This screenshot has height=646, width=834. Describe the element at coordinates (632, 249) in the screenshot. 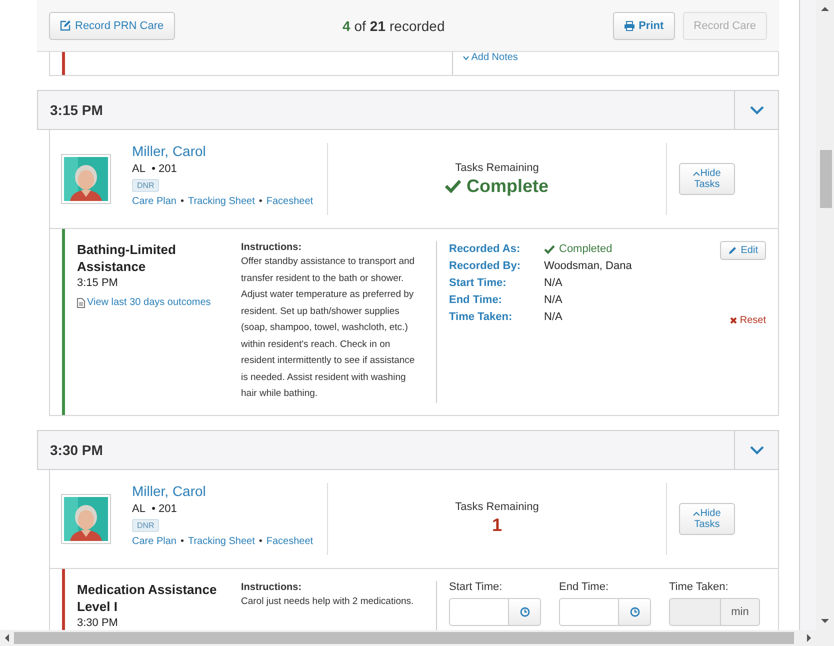

I see `field-value: Completed` at that location.